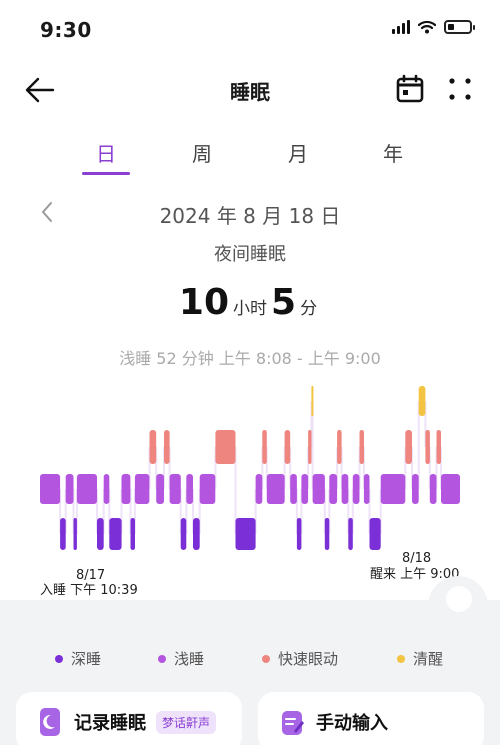 Image resolution: width=500 pixels, height=745 pixels. I want to click on tab-year: 年, so click(393, 152).